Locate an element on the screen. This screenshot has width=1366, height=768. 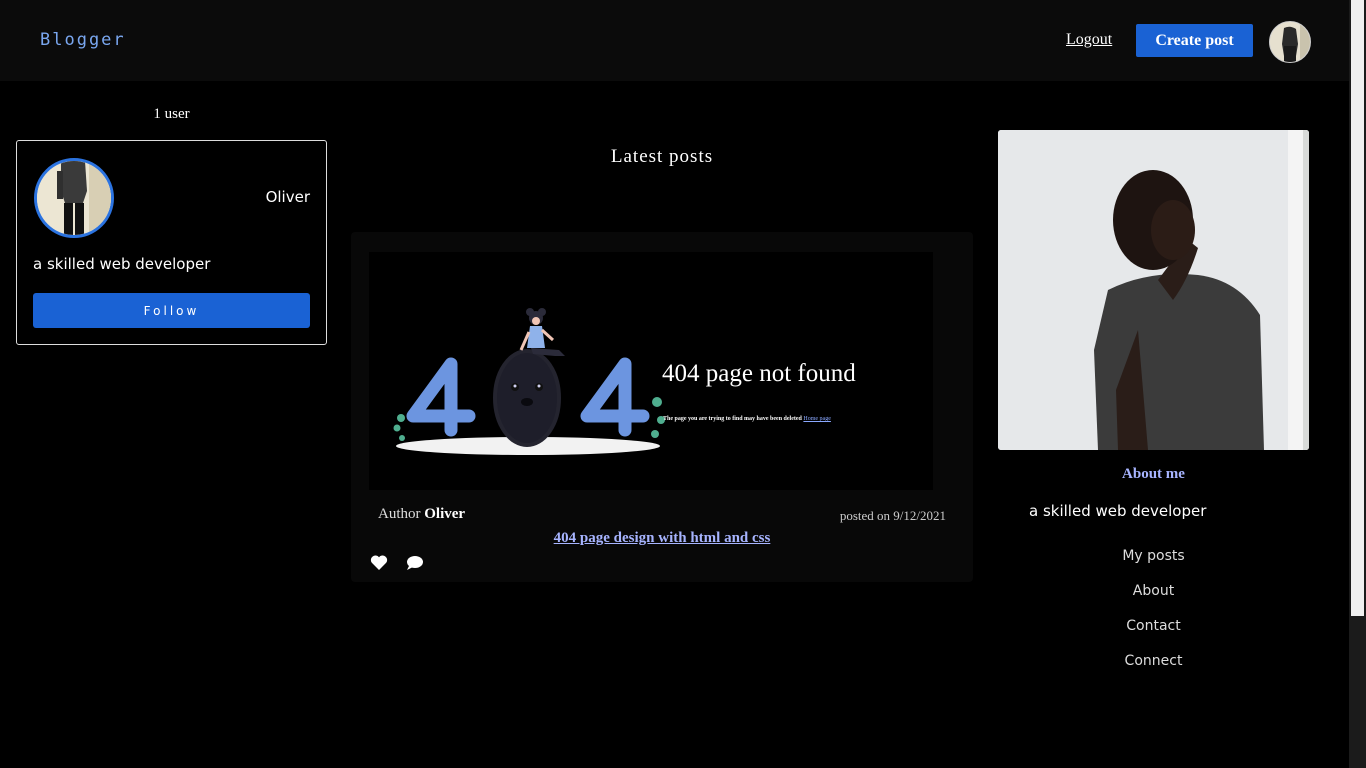
post-date: posted on 9/12/2021 is located at coordinates (892, 515).